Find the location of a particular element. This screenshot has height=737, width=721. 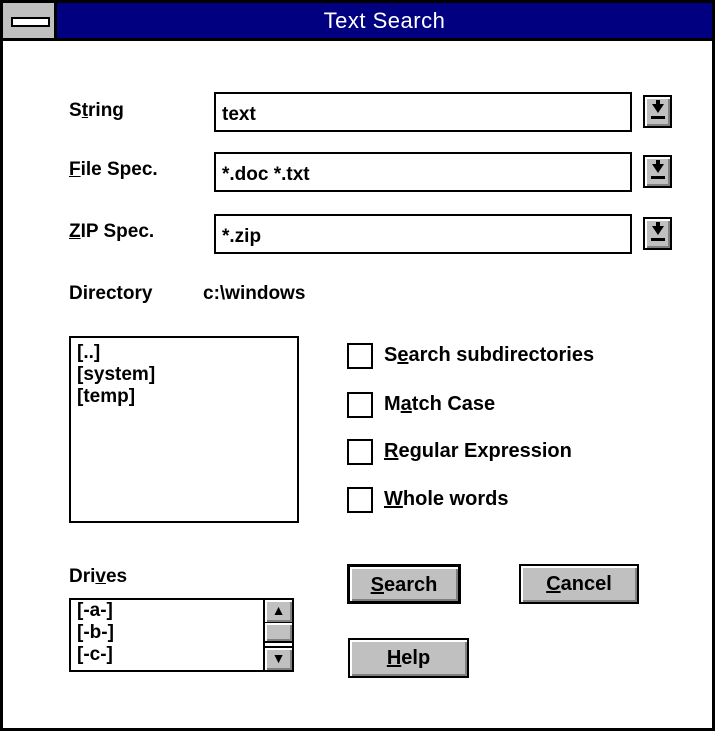

string-label: String is located at coordinates (96, 110).